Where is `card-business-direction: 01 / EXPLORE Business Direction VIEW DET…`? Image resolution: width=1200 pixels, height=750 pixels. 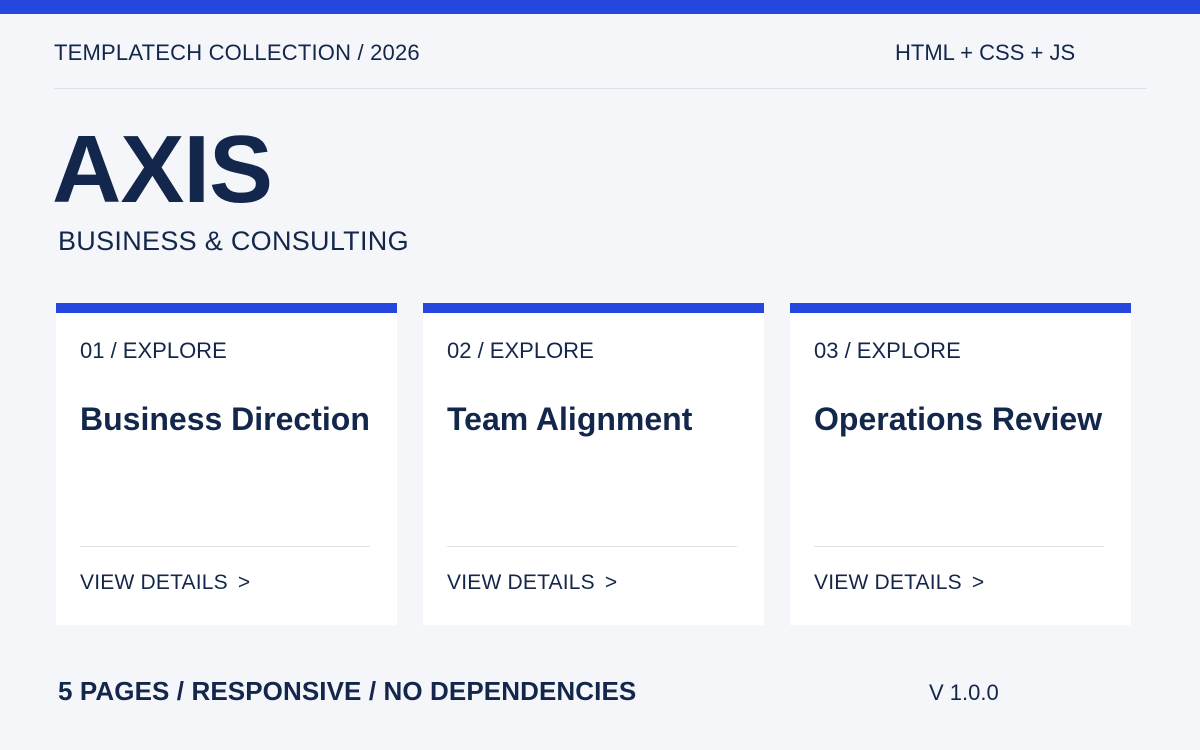 card-business-direction: 01 / EXPLORE Business Direction VIEW DET… is located at coordinates (226, 464).